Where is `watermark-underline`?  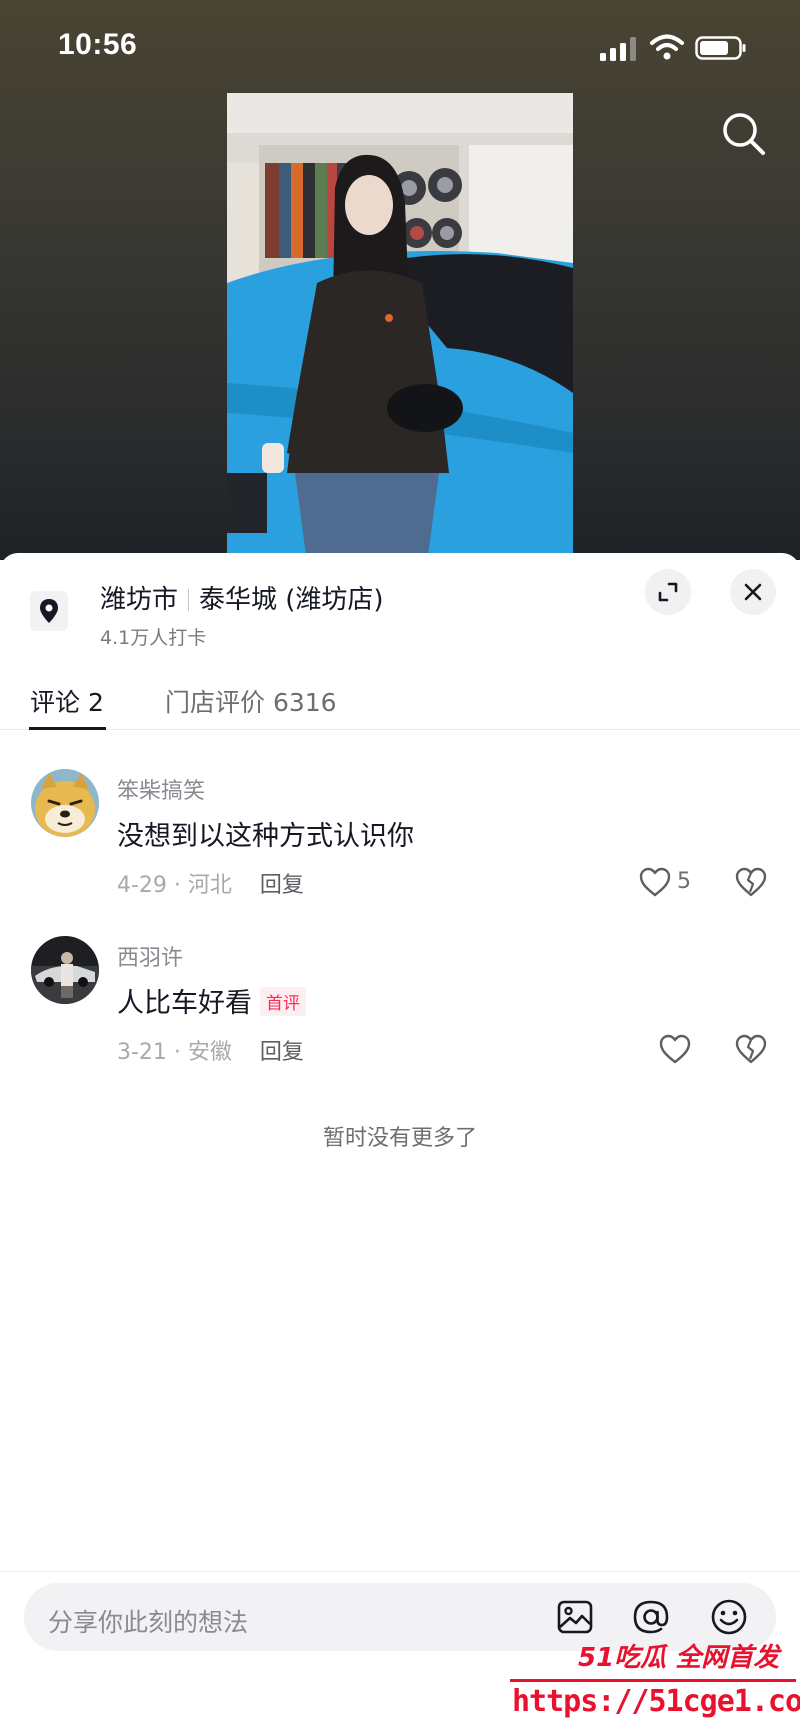 watermark-underline is located at coordinates (653, 1680).